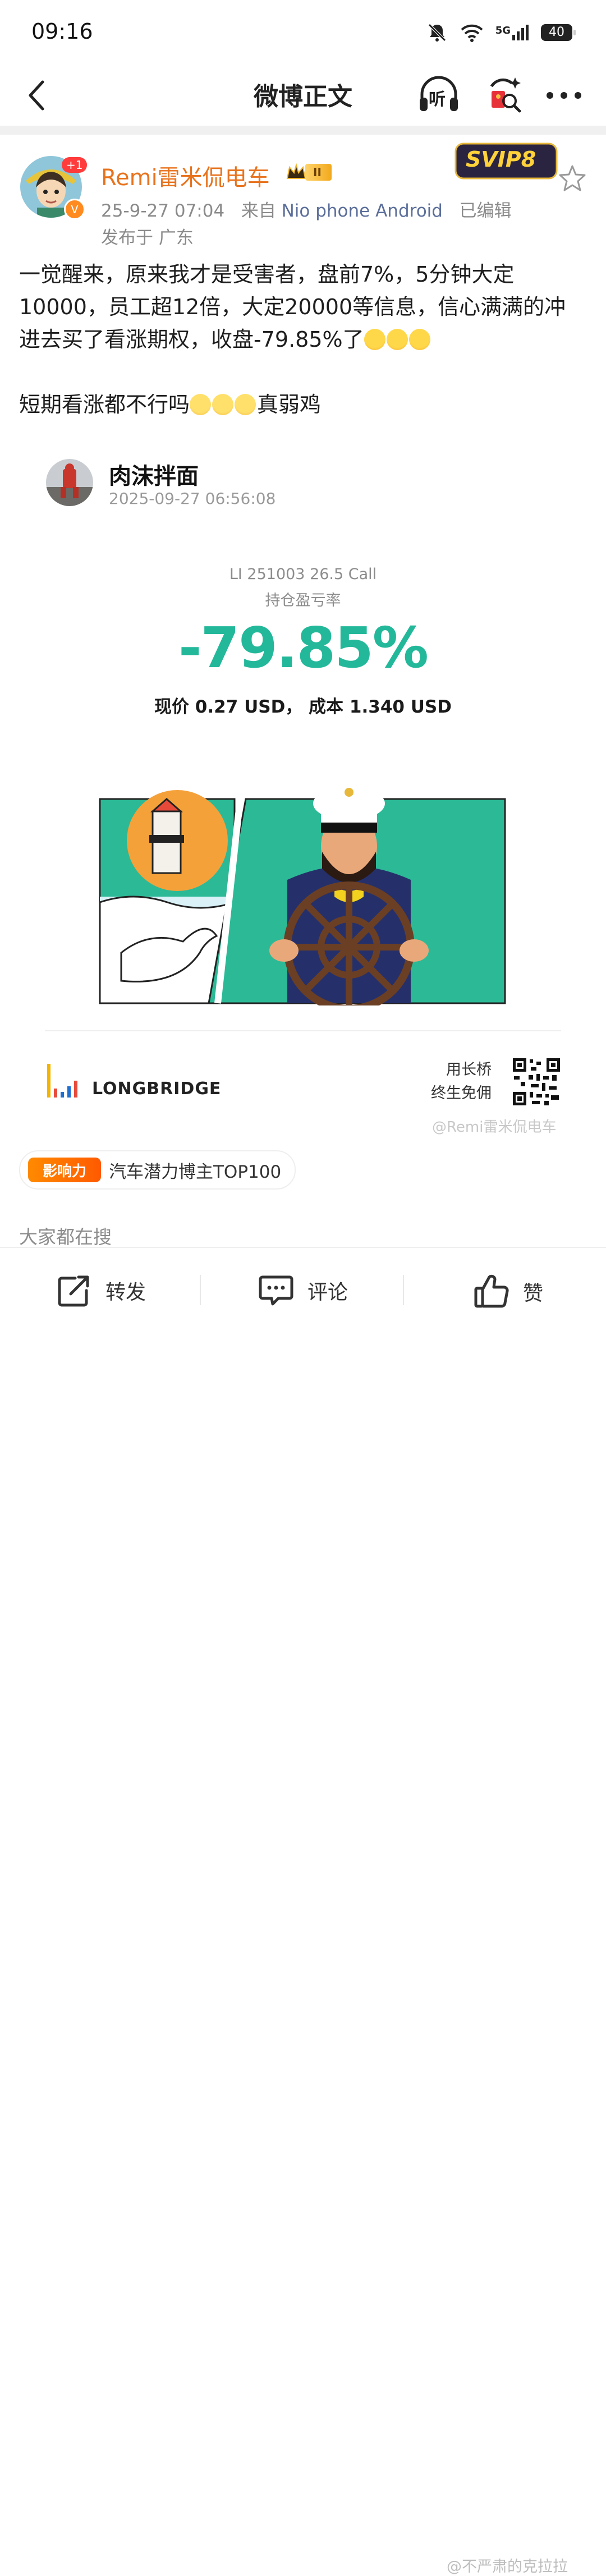 This screenshot has height=2576, width=606. What do you see at coordinates (74, 209) in the screenshot?
I see `verified-icon: V` at bounding box center [74, 209].